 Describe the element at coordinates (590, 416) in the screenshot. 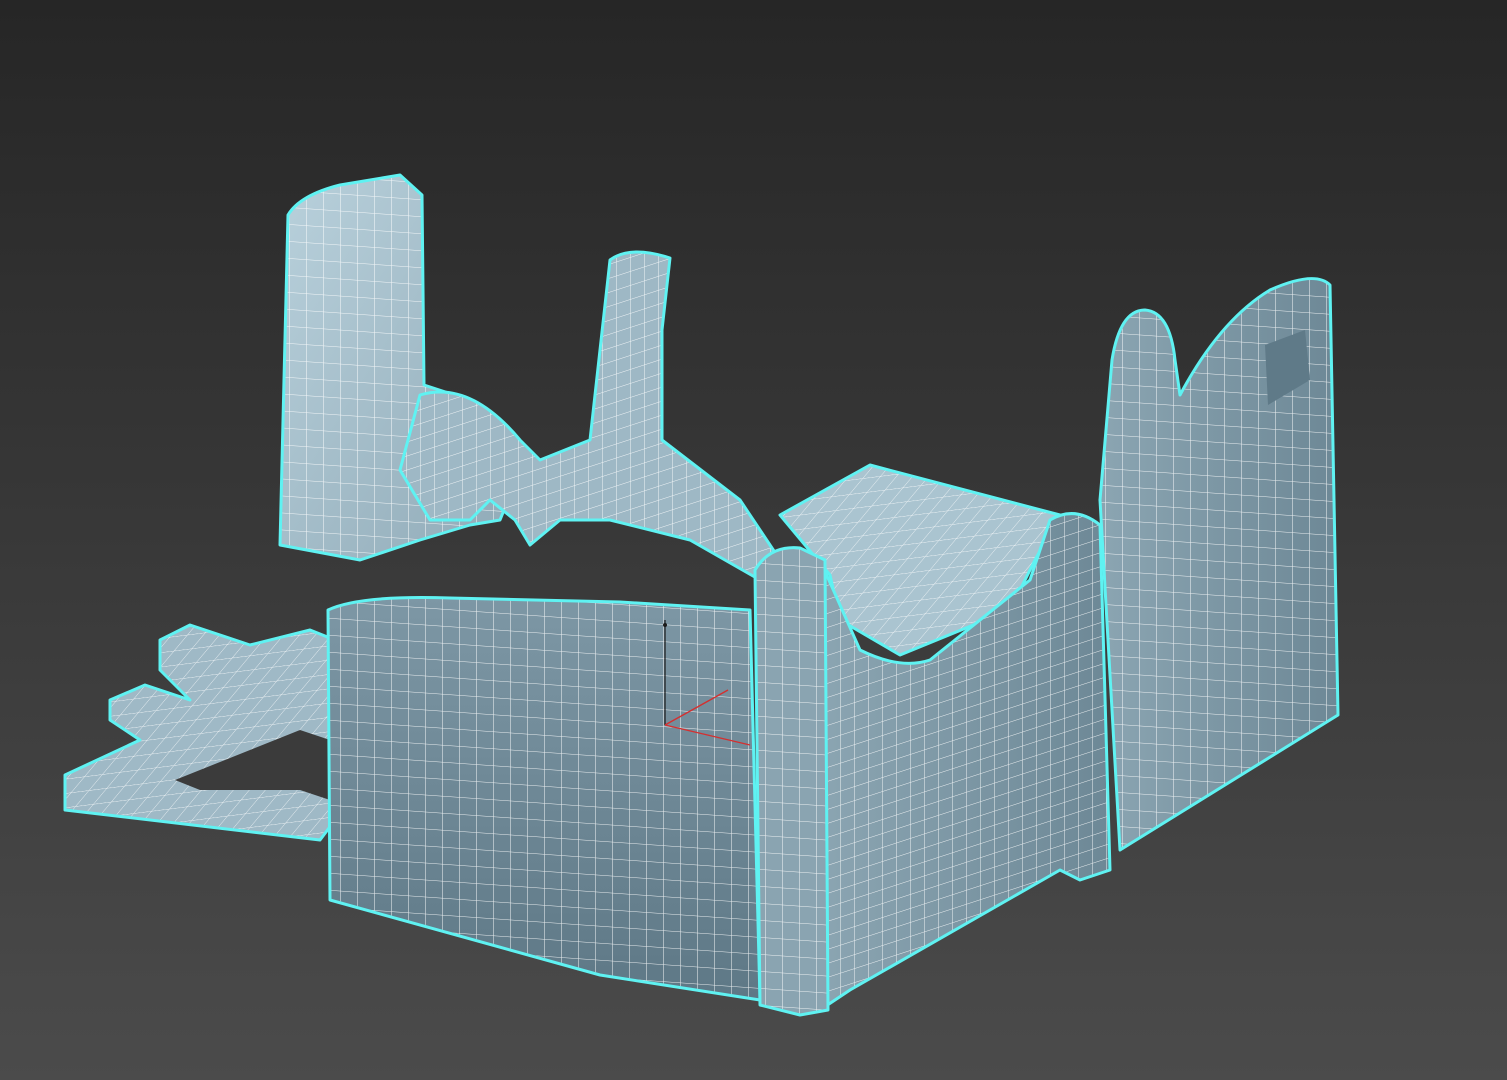

I see `mesh-center-branch` at that location.